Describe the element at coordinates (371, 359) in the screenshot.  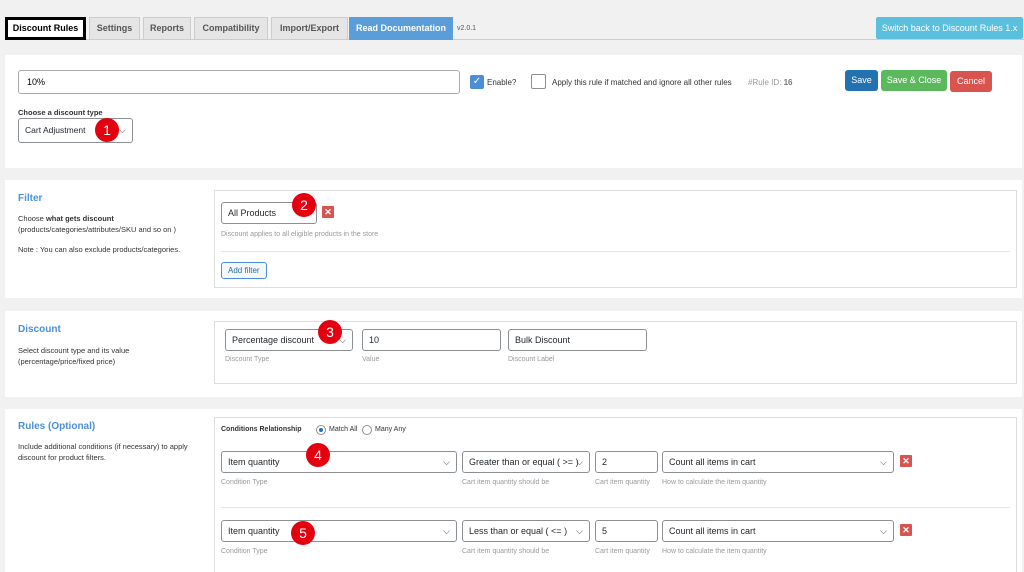
I see `discount-value-hint: Value` at that location.